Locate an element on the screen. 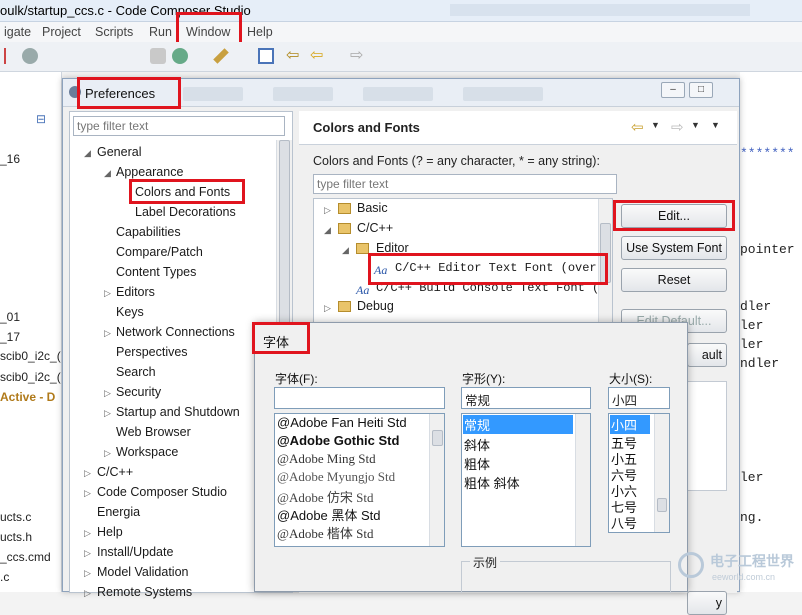 This screenshot has height=615, width=802. maximize-button: □ is located at coordinates (701, 90).